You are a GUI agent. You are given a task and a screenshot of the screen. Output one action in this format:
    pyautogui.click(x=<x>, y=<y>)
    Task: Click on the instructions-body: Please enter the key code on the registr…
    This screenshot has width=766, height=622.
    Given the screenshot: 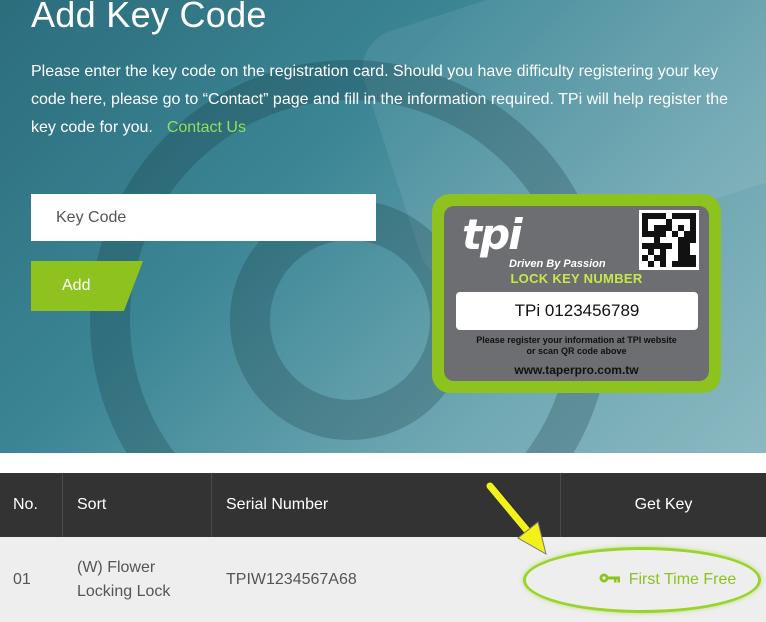 What is the action you would take?
    pyautogui.click(x=379, y=99)
    